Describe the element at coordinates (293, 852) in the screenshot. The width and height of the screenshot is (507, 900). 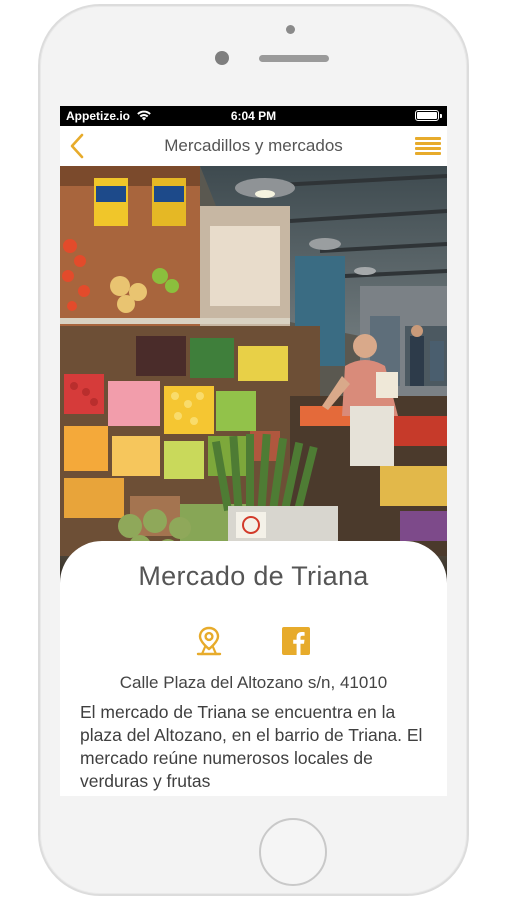
I see `home-button` at that location.